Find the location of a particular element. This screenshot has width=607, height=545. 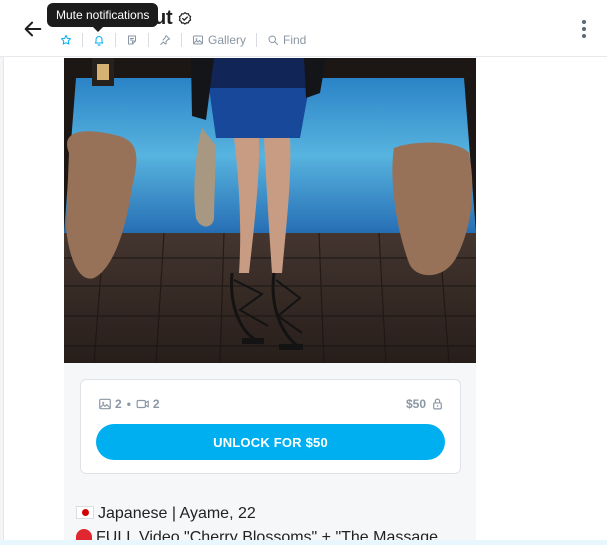

note-icon is located at coordinates (132, 40).